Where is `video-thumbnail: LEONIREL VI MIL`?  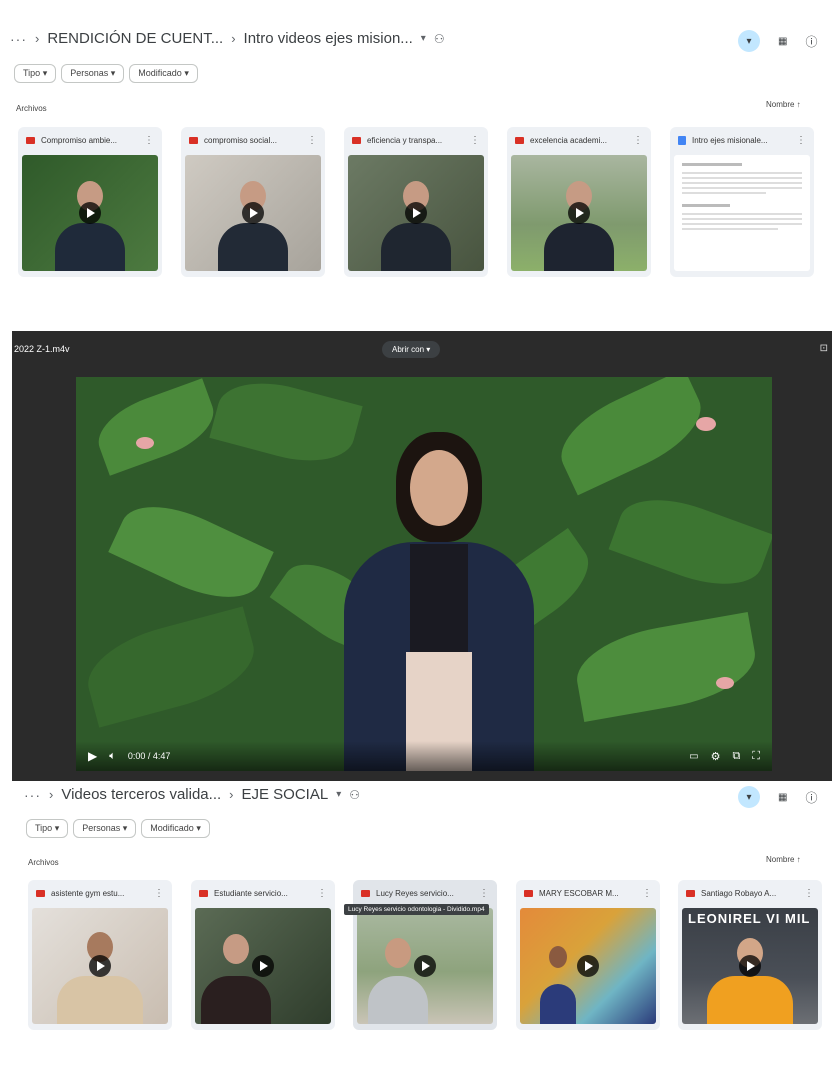
video-thumbnail: LEONIREL VI MIL is located at coordinates (750, 966).